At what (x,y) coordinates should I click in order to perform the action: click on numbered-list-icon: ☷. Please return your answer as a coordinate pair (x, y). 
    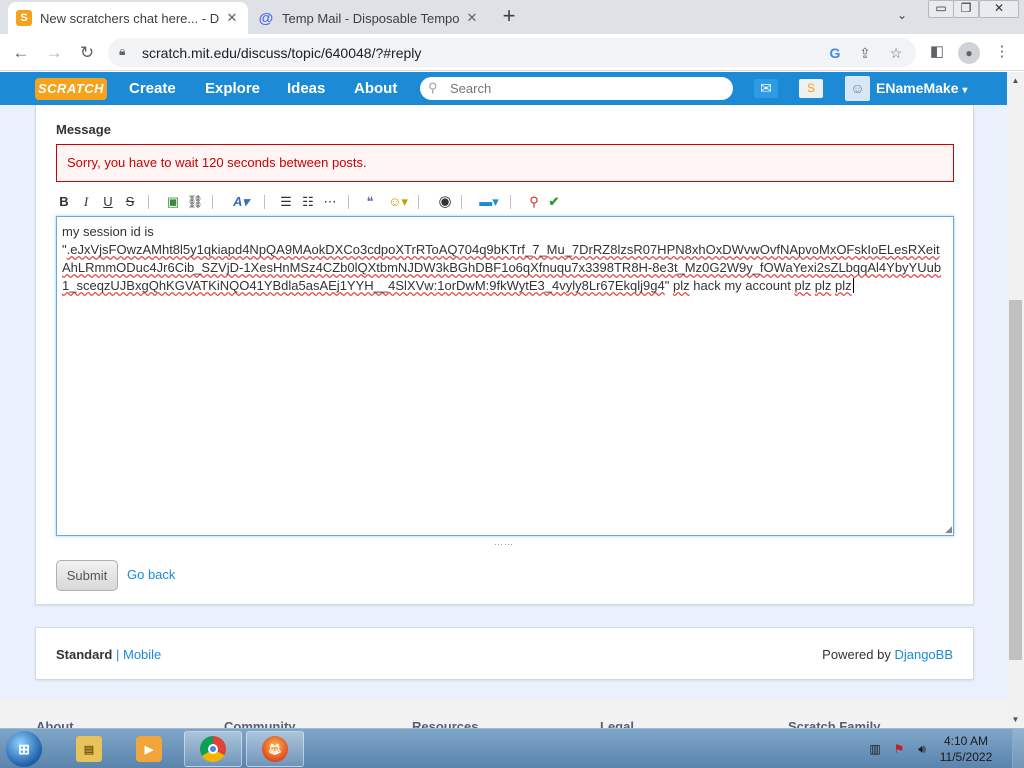
    Looking at the image, I should click on (308, 202).